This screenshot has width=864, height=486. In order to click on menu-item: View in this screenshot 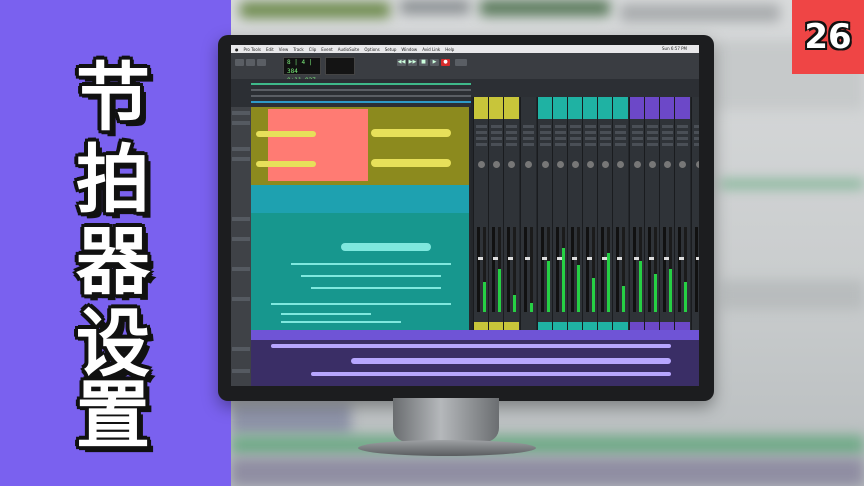, I will do `click(284, 49)`.